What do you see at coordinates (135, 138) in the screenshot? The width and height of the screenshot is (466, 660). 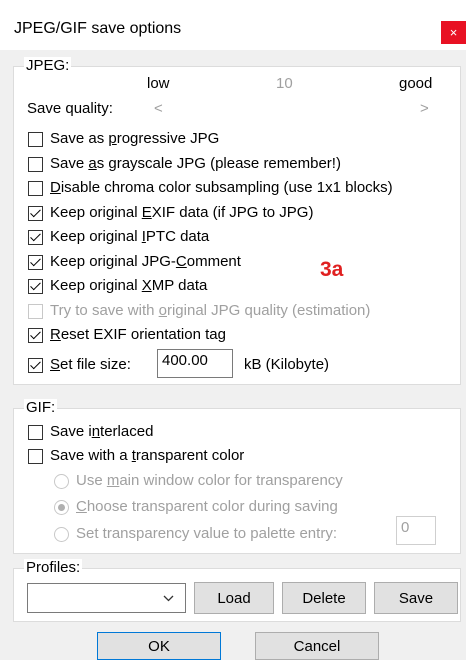 I see `progressive-label: Save as progressive JPG` at bounding box center [135, 138].